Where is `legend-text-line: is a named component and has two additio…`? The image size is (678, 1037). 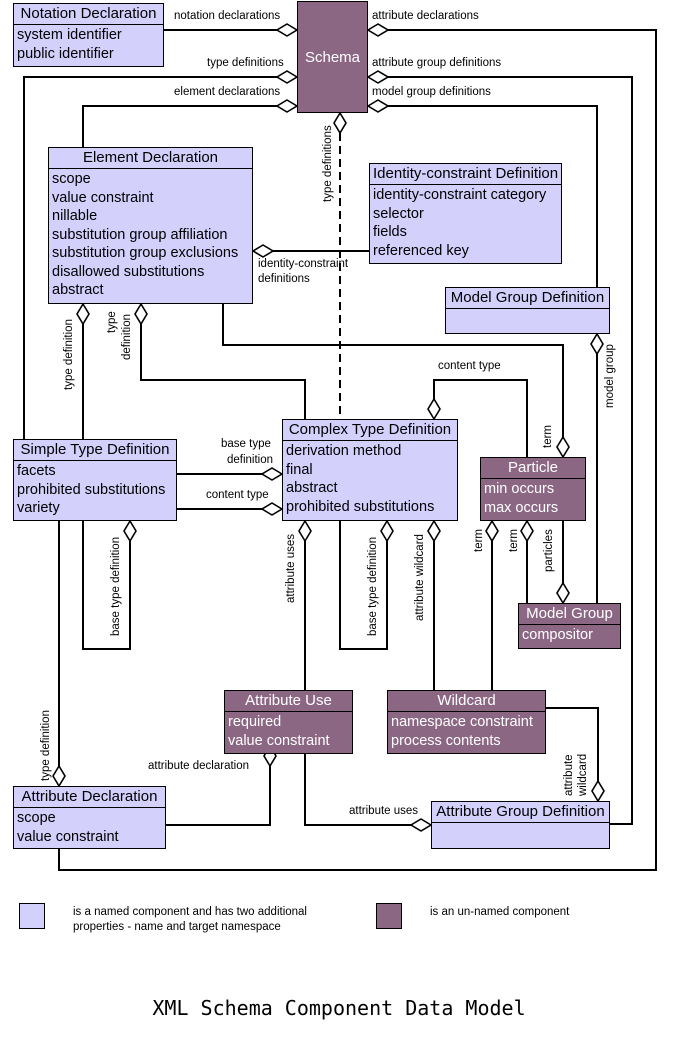 legend-text-line: is a named component and has two additio… is located at coordinates (190, 912).